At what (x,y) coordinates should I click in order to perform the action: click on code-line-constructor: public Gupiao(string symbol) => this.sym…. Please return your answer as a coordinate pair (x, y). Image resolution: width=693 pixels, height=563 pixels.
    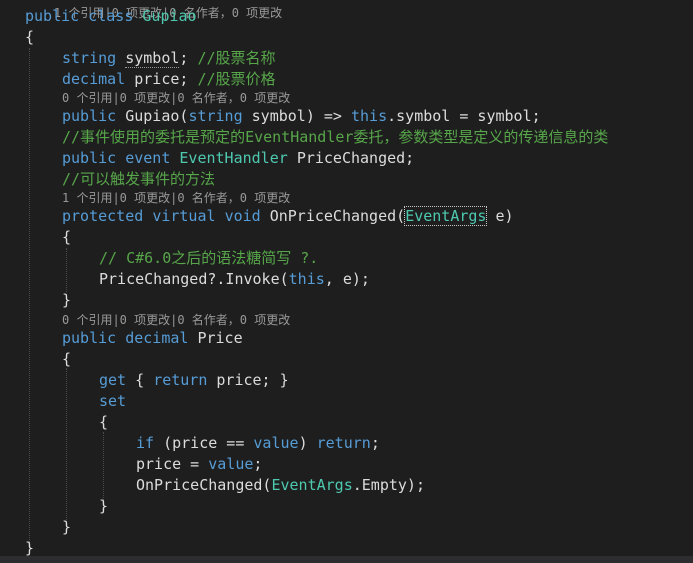
    Looking at the image, I should click on (301, 116).